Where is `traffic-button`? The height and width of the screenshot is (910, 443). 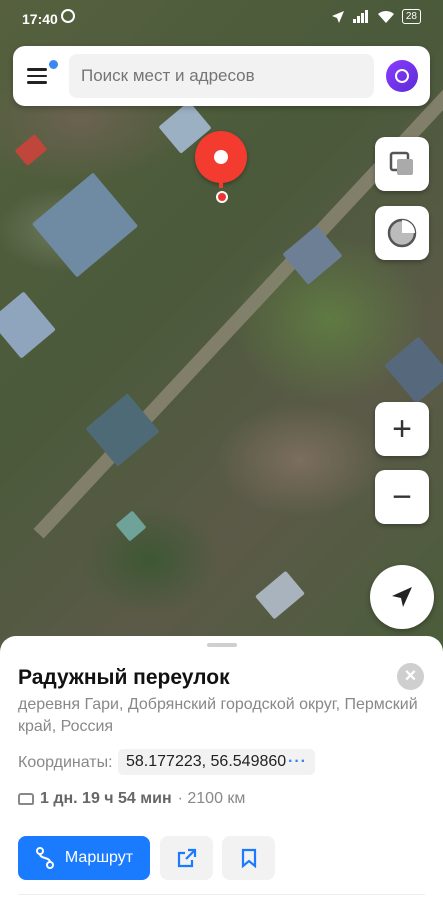
traffic-button is located at coordinates (402, 233).